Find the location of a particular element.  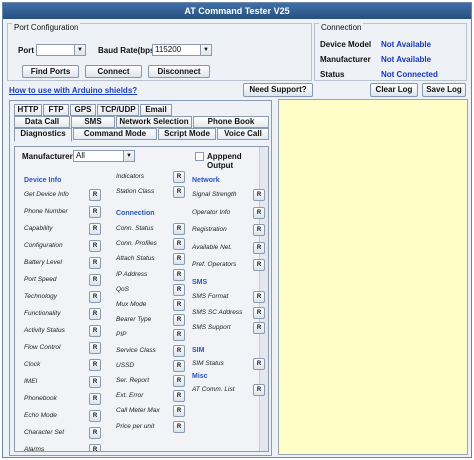

run-station-class-button: R is located at coordinates (179, 192).